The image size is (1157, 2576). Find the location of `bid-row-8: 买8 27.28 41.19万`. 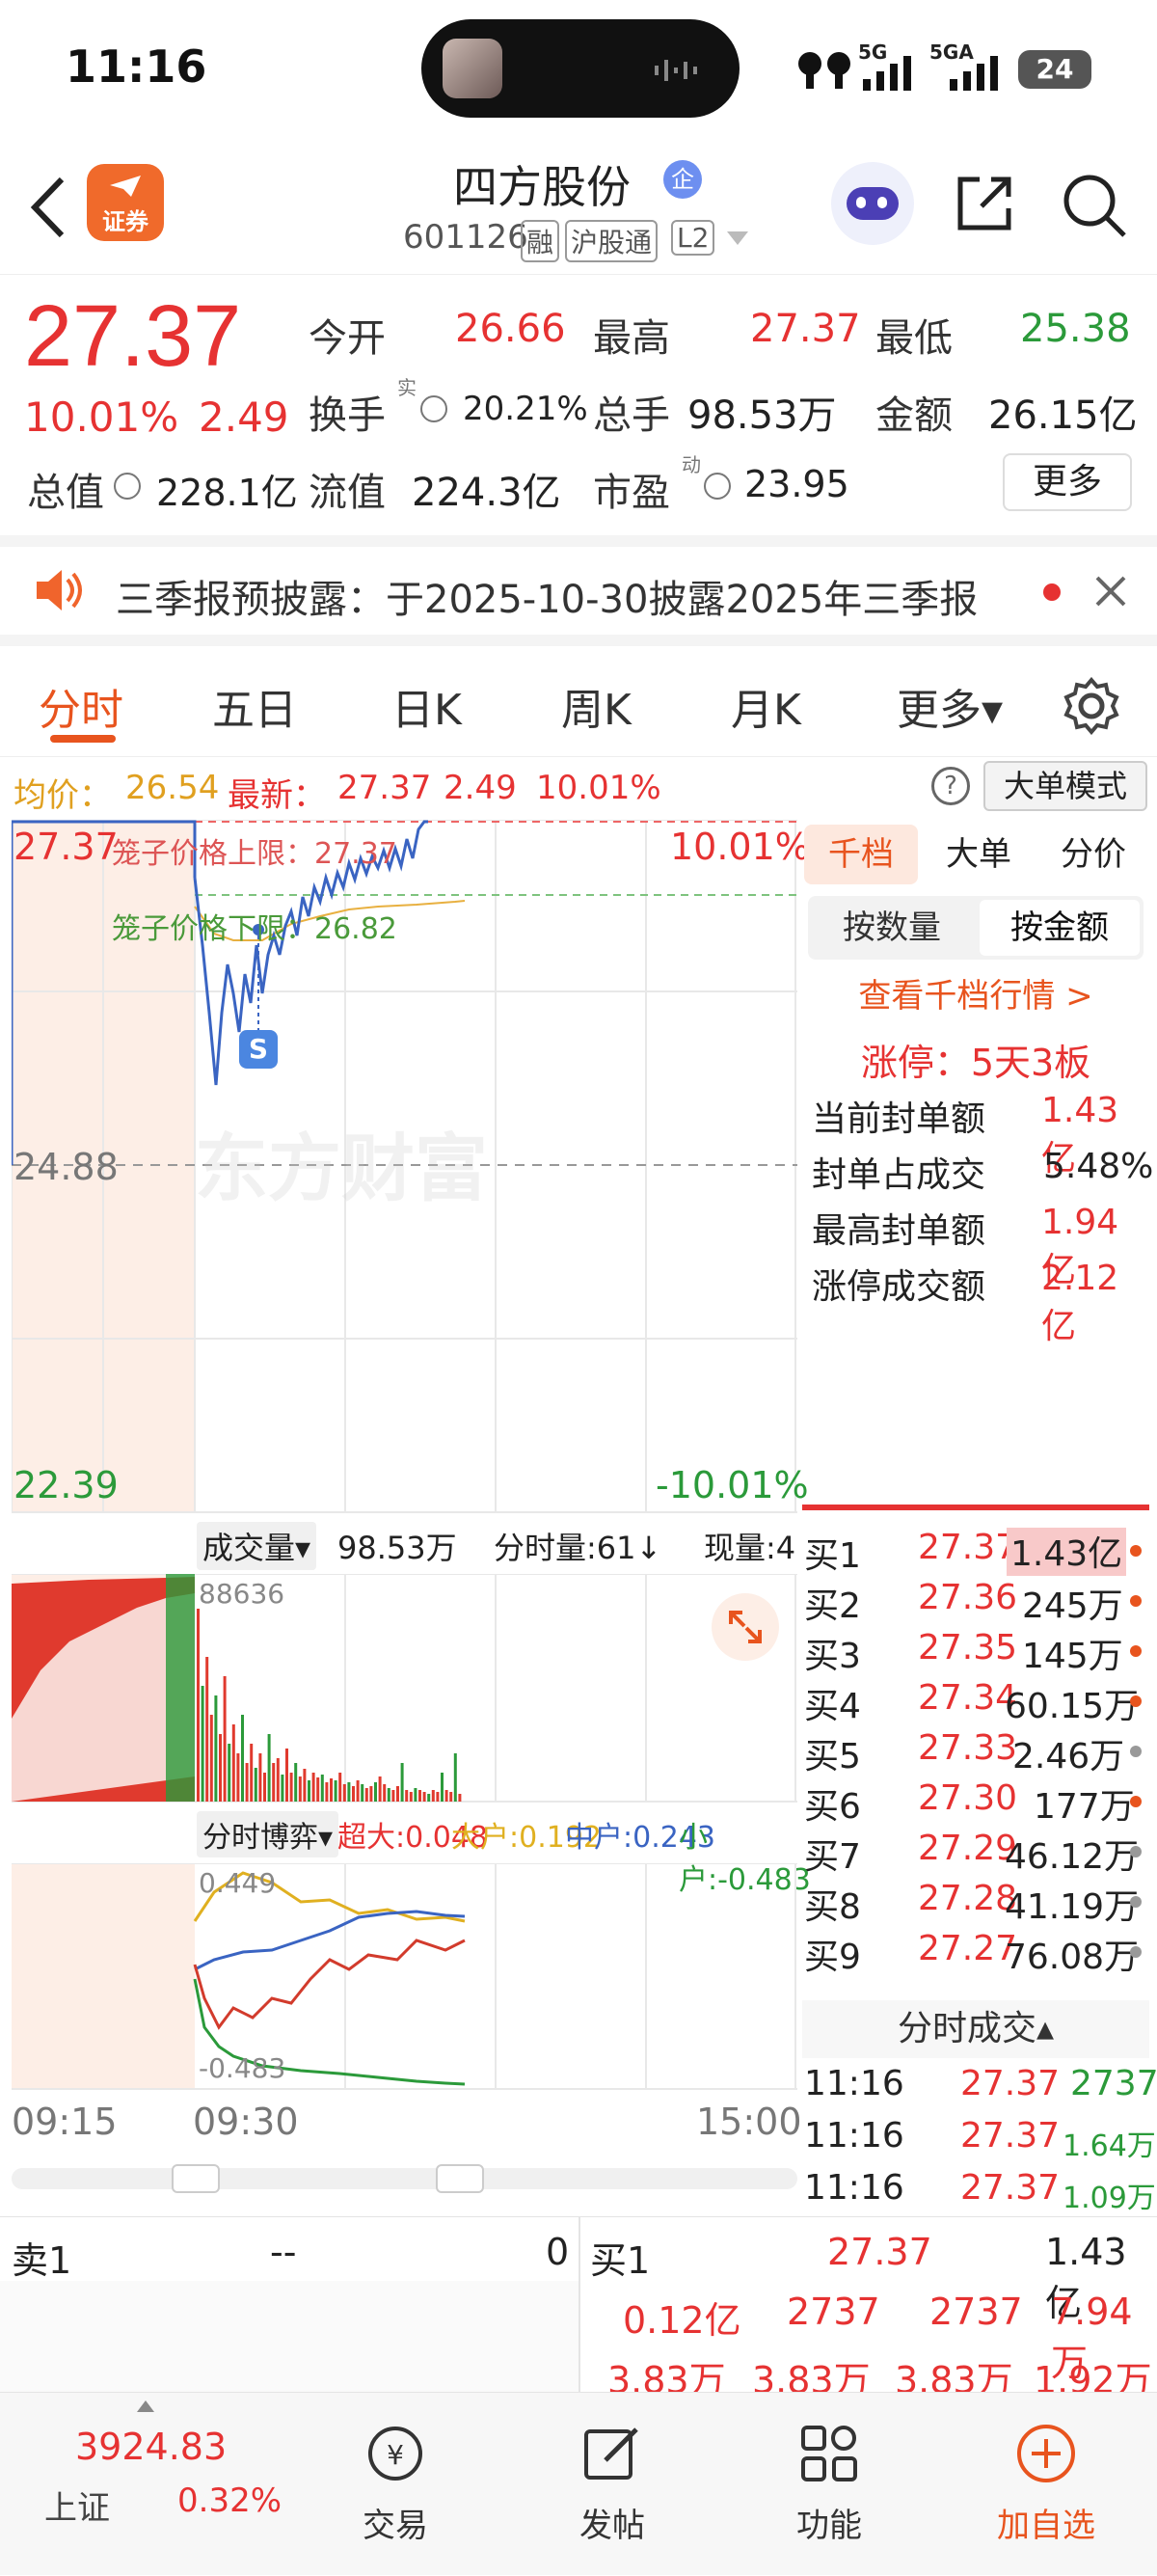

bid-row-8: 买8 27.28 41.19万 is located at coordinates (979, 1904).